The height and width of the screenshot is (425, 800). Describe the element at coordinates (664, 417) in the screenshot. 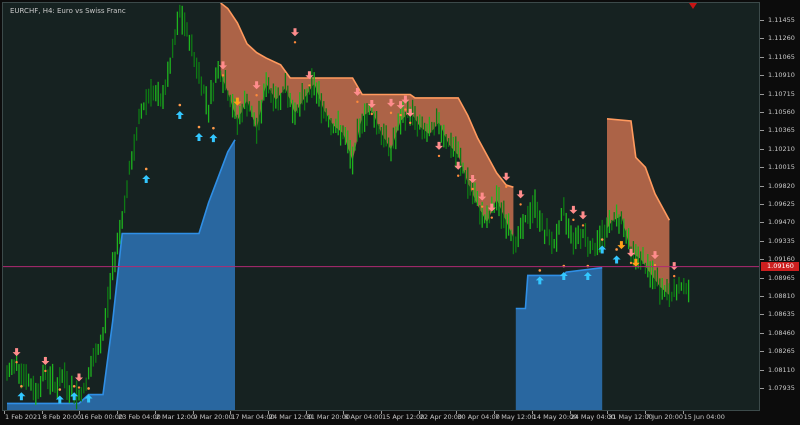

I see `time-axis-label: 7 Jun 20:00` at that location.